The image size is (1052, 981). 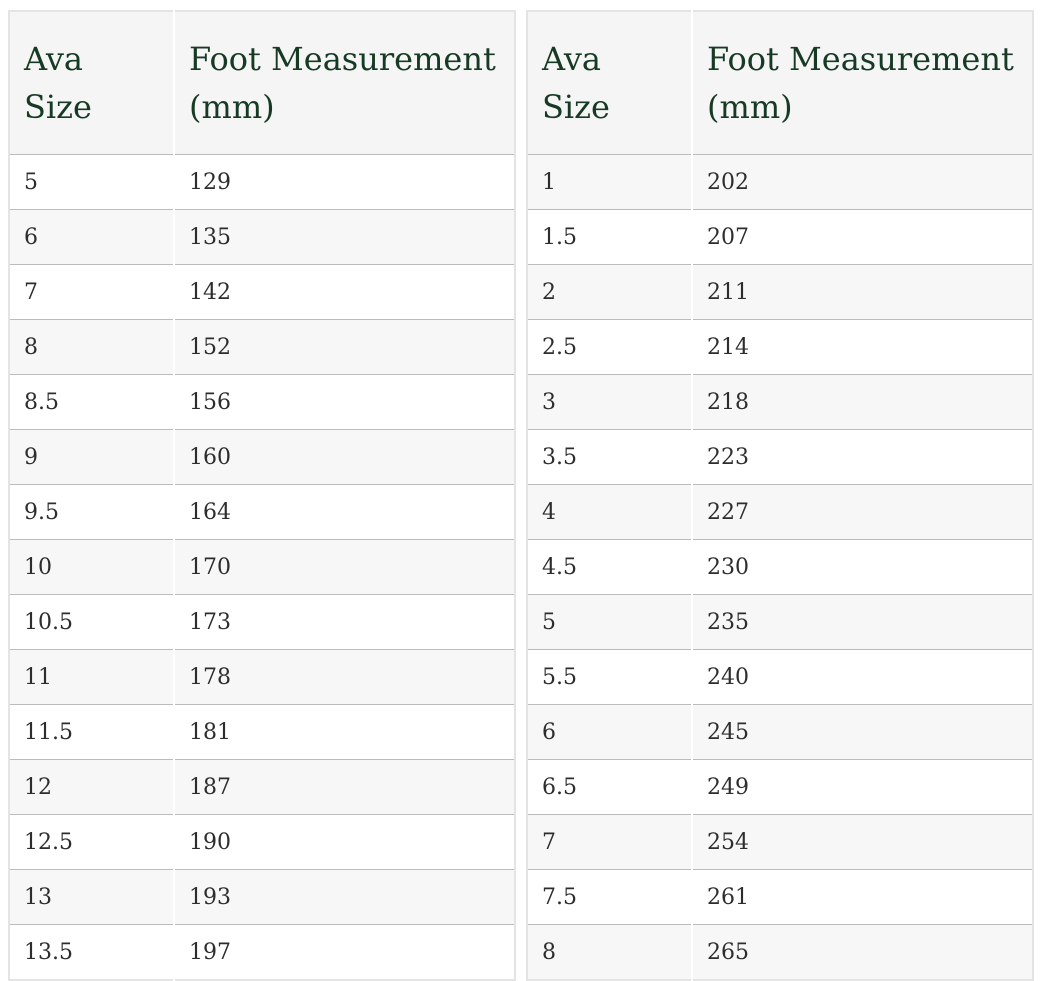 What do you see at coordinates (728, 182) in the screenshot?
I see `cell-foot-measurement: 202` at bounding box center [728, 182].